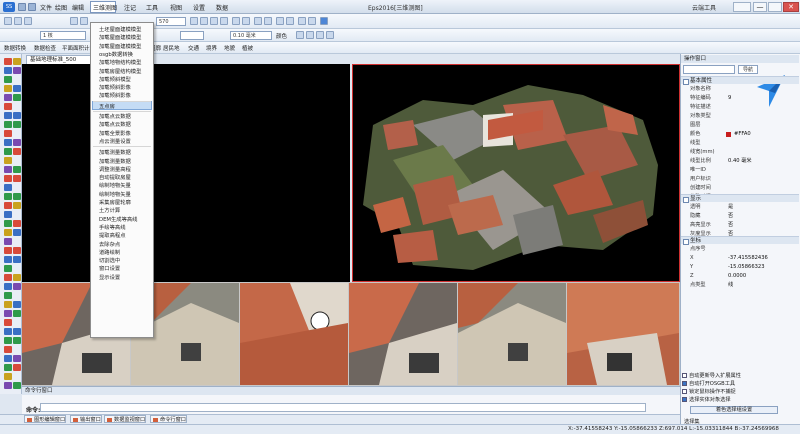  What do you see at coordinates (125, 419) in the screenshot?
I see `tab-data-monitor: 数据监视窗口` at bounding box center [125, 419].